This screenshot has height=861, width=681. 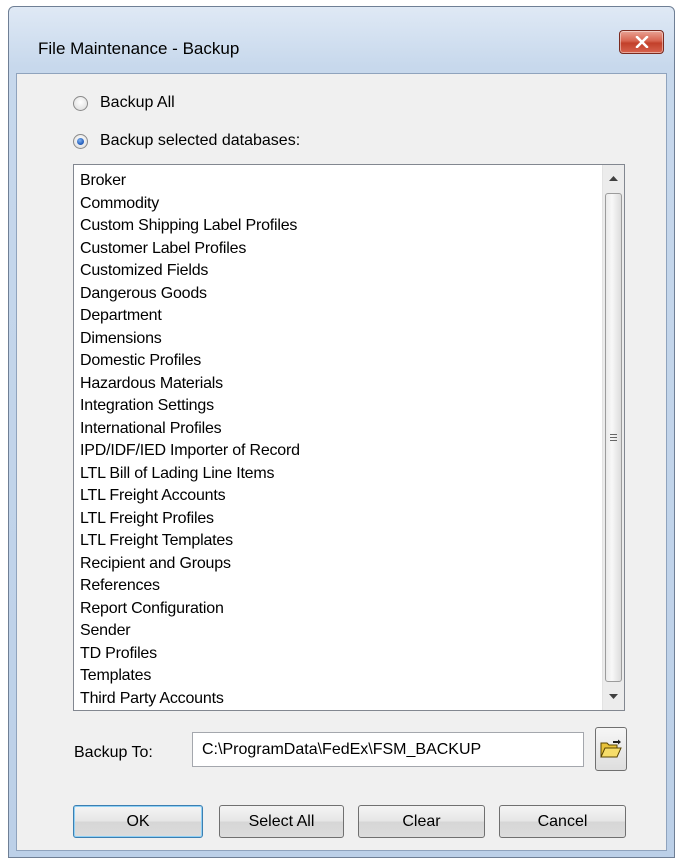 I want to click on scroll-down-arrow-icon, so click(x=613, y=696).